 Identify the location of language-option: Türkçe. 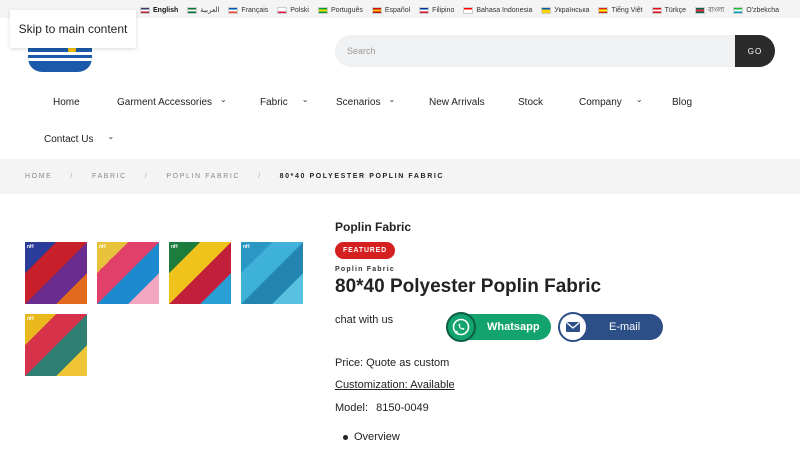
(669, 10).